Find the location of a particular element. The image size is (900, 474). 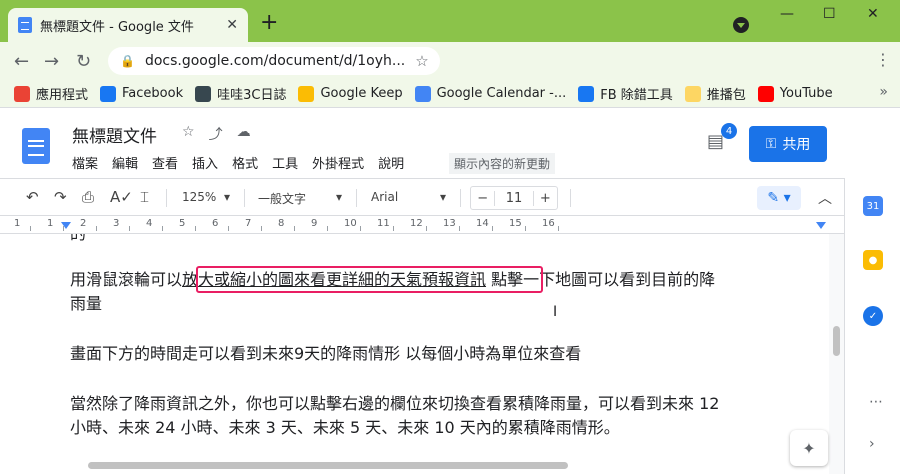

tab-search-icon is located at coordinates (741, 25).